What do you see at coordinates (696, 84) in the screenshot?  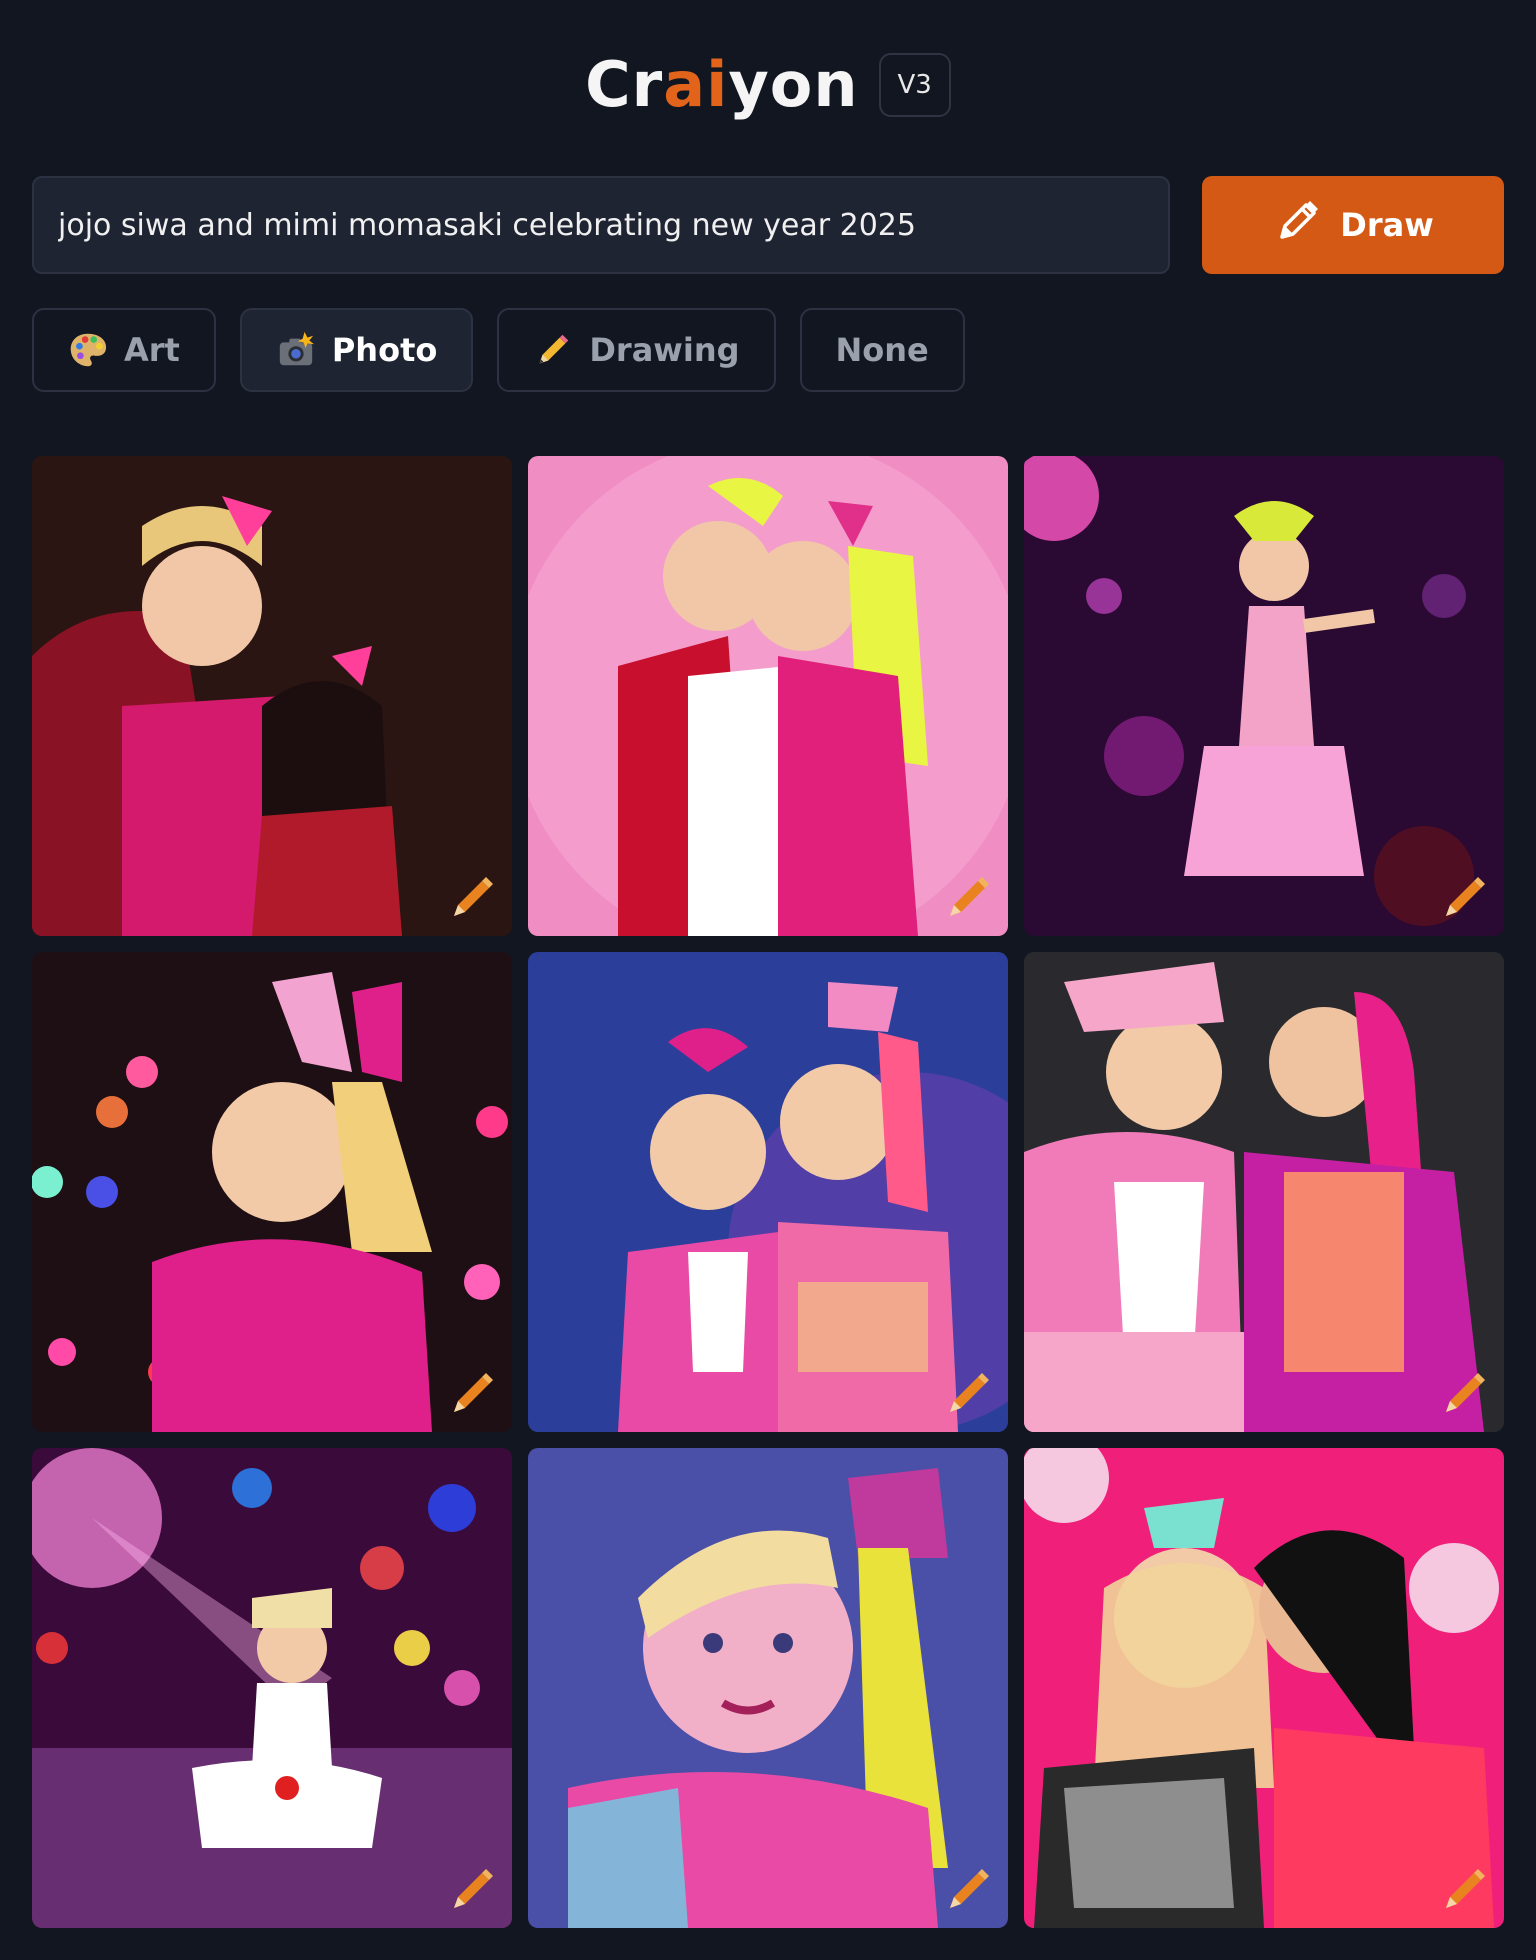 I see `logo-part-2: ai` at bounding box center [696, 84].